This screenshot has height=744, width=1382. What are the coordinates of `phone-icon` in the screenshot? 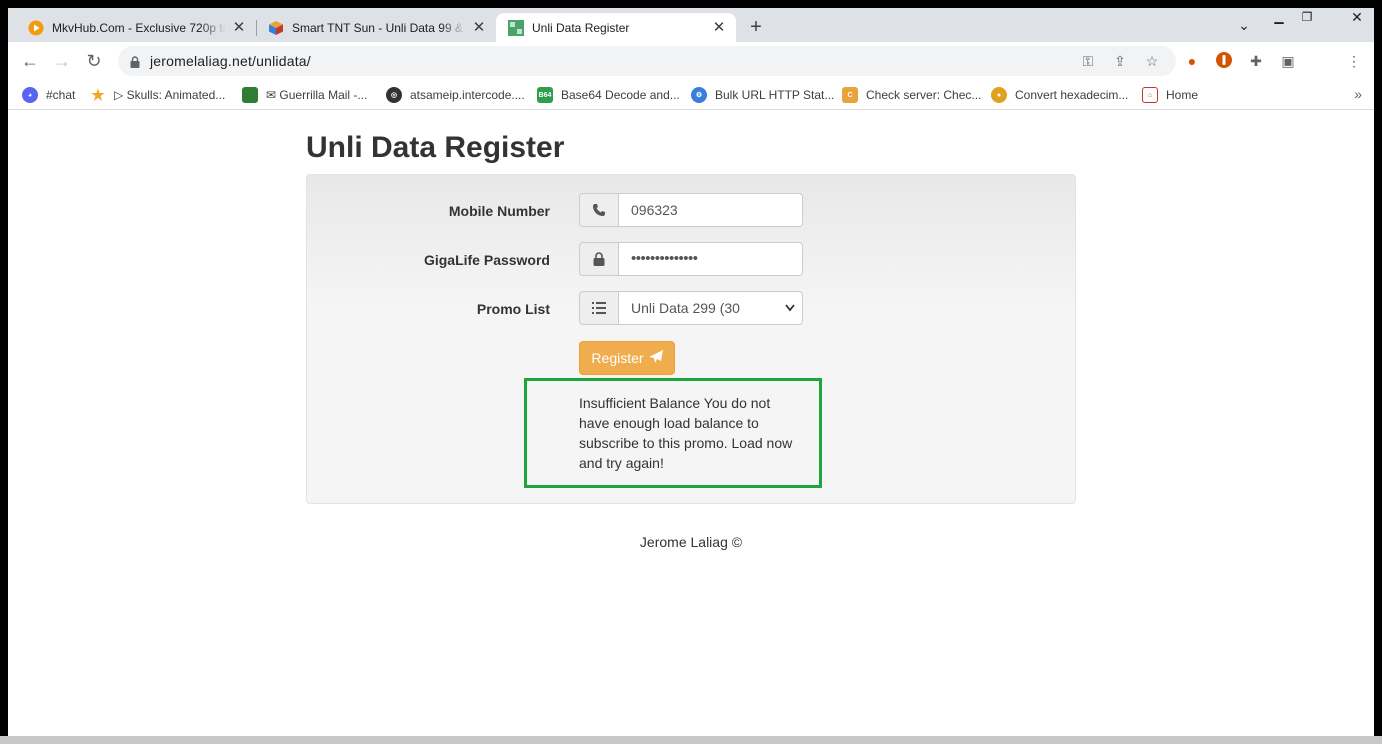 It's located at (599, 210).